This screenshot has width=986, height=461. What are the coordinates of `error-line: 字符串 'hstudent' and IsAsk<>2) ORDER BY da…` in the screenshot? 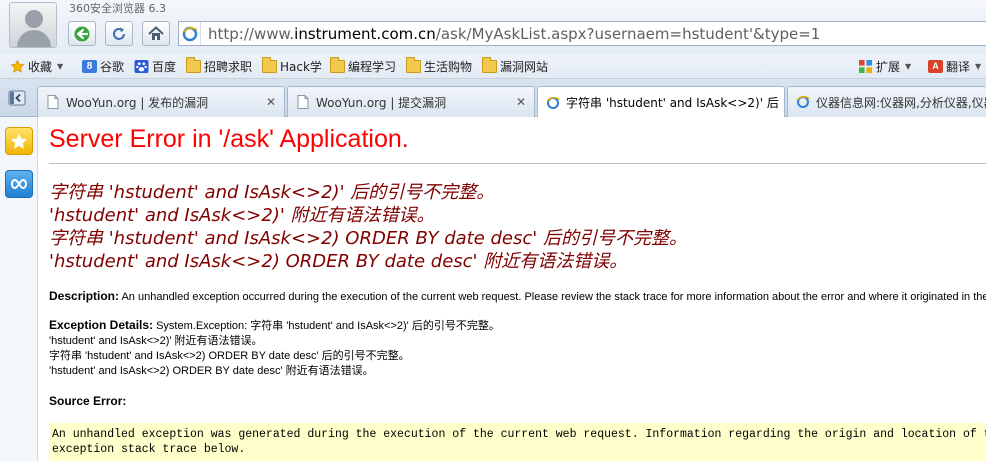 It's located at (368, 238).